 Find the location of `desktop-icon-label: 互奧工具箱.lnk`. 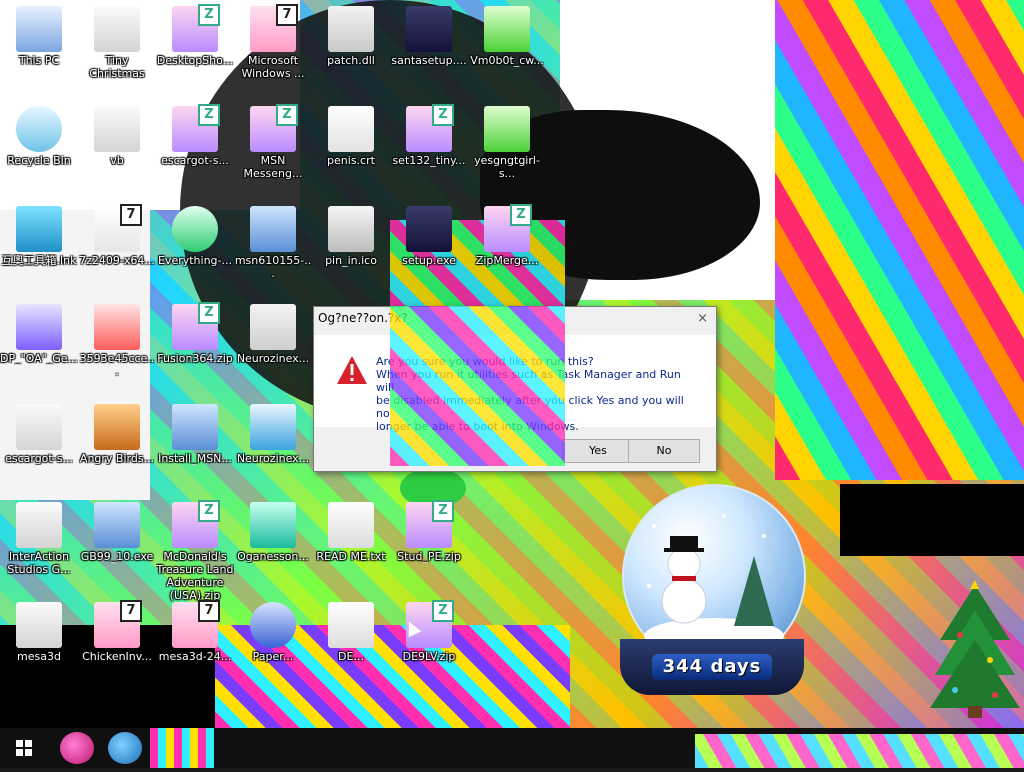

desktop-icon-label: 互奧工具箱.lnk is located at coordinates (39, 260).